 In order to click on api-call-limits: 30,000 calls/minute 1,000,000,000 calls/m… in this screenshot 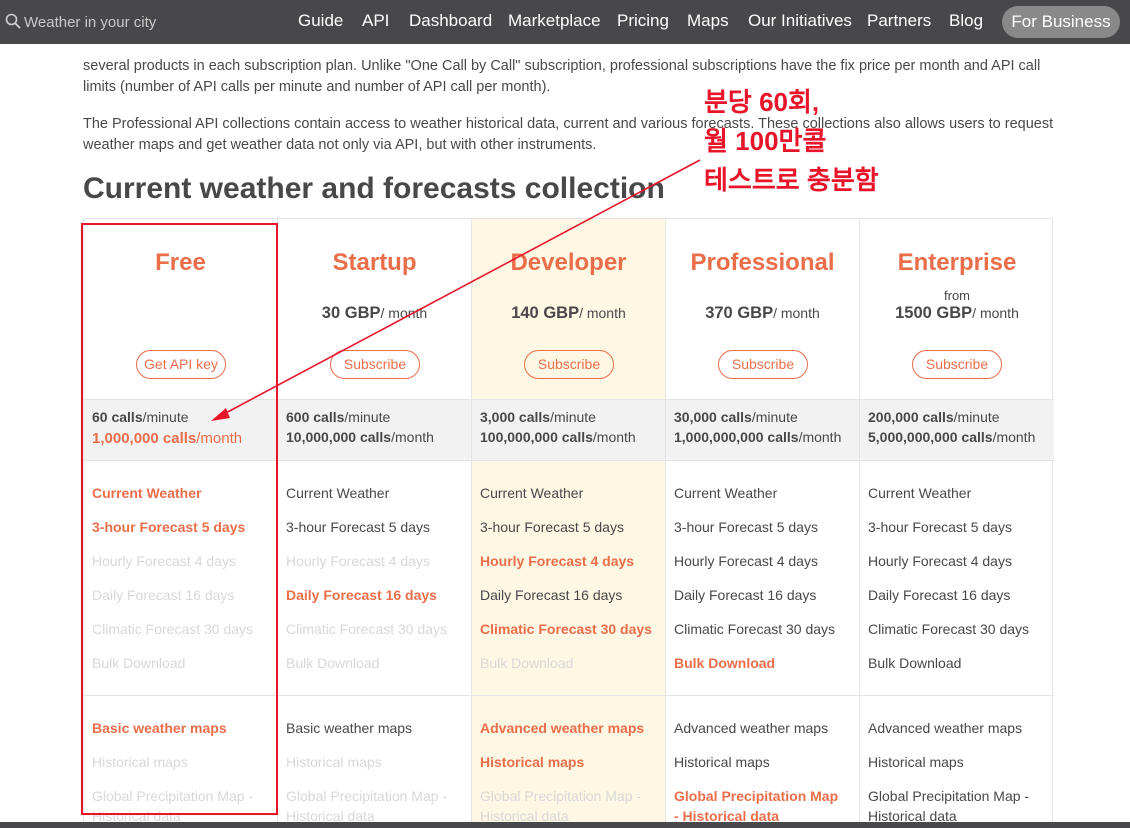, I will do `click(762, 430)`.